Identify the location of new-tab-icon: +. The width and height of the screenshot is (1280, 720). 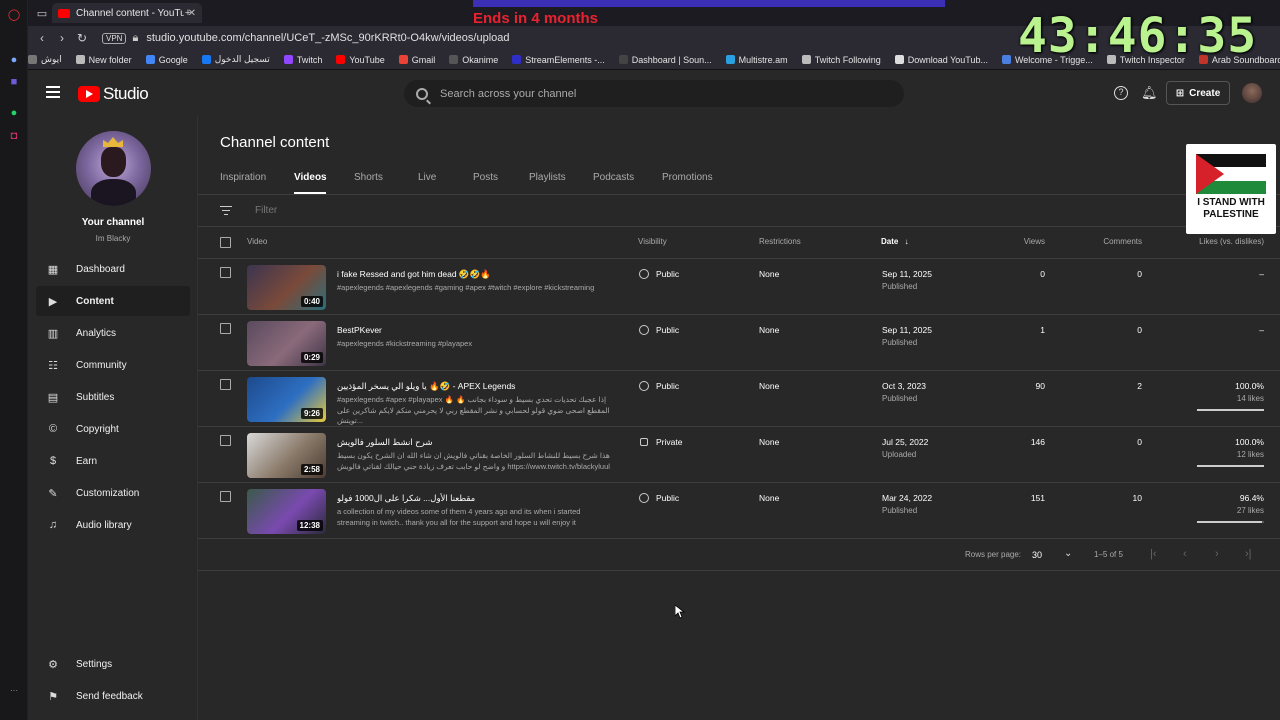
(188, 13).